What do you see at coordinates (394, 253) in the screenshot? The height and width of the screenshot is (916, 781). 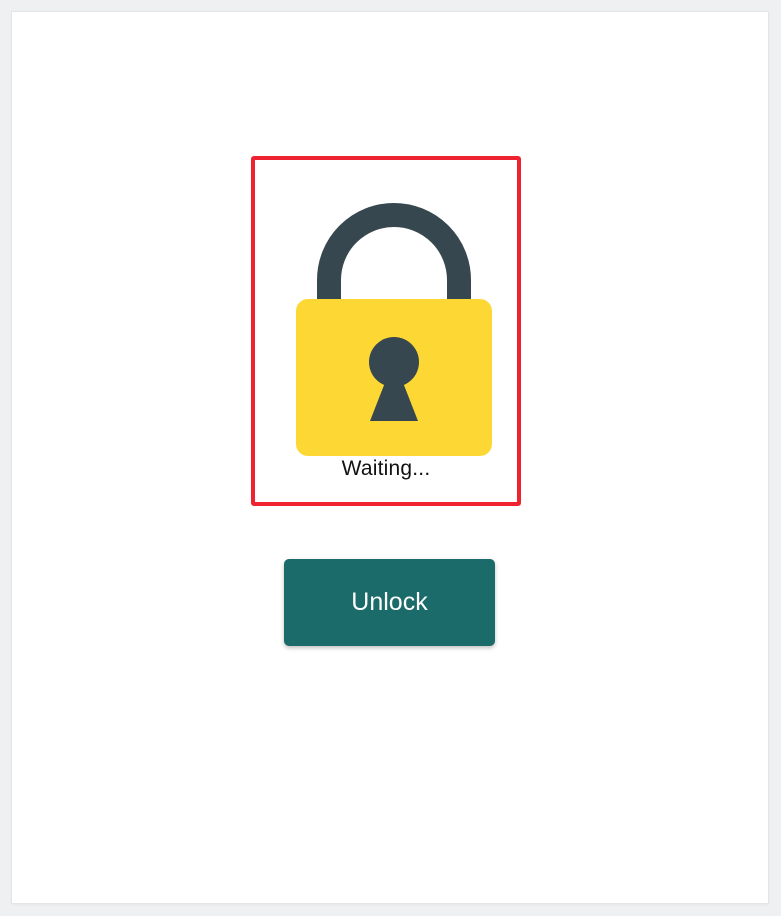 I see `padlock-shackle` at bounding box center [394, 253].